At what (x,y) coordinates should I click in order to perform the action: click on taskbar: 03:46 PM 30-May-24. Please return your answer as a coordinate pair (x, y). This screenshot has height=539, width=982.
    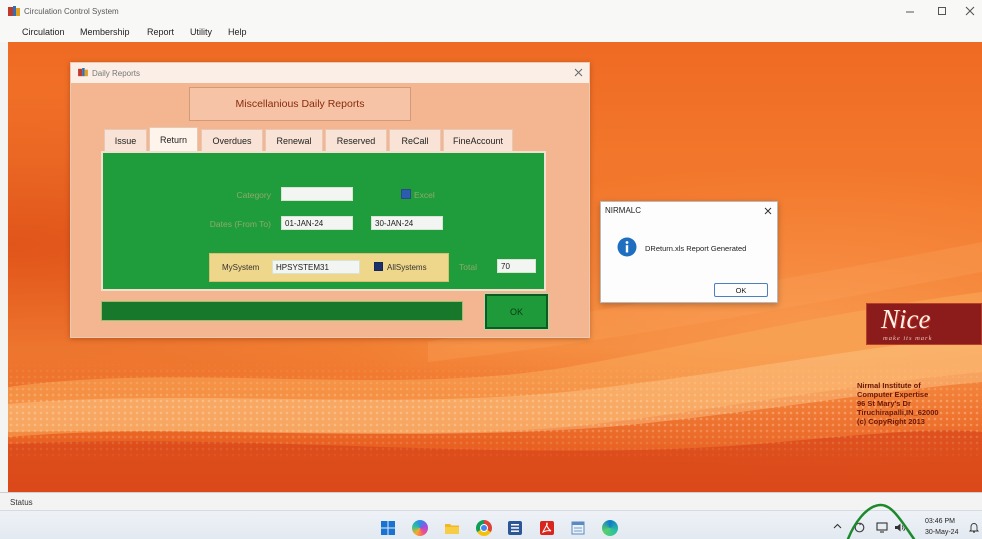
    Looking at the image, I should click on (491, 524).